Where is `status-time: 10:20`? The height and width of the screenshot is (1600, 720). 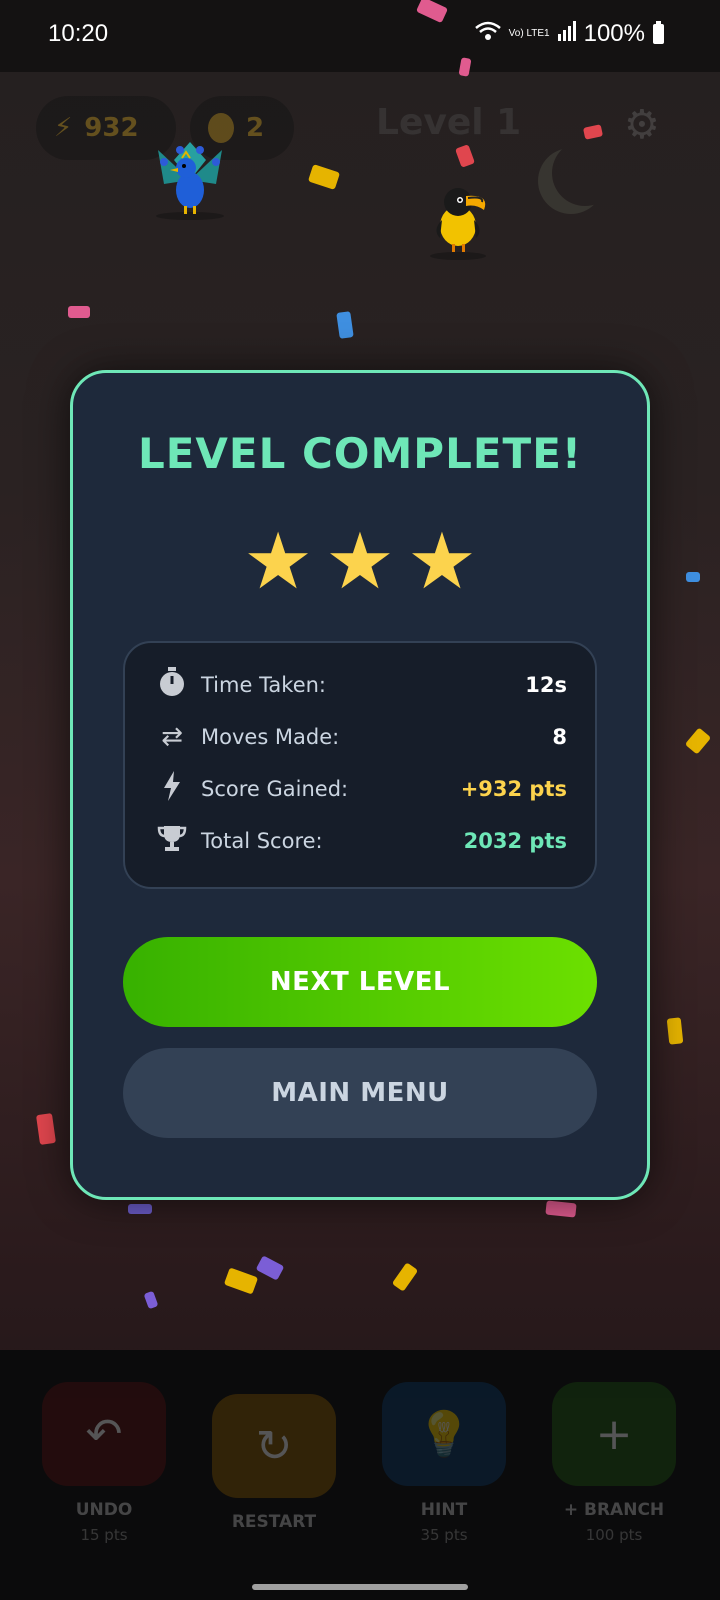 status-time: 10:20 is located at coordinates (78, 33).